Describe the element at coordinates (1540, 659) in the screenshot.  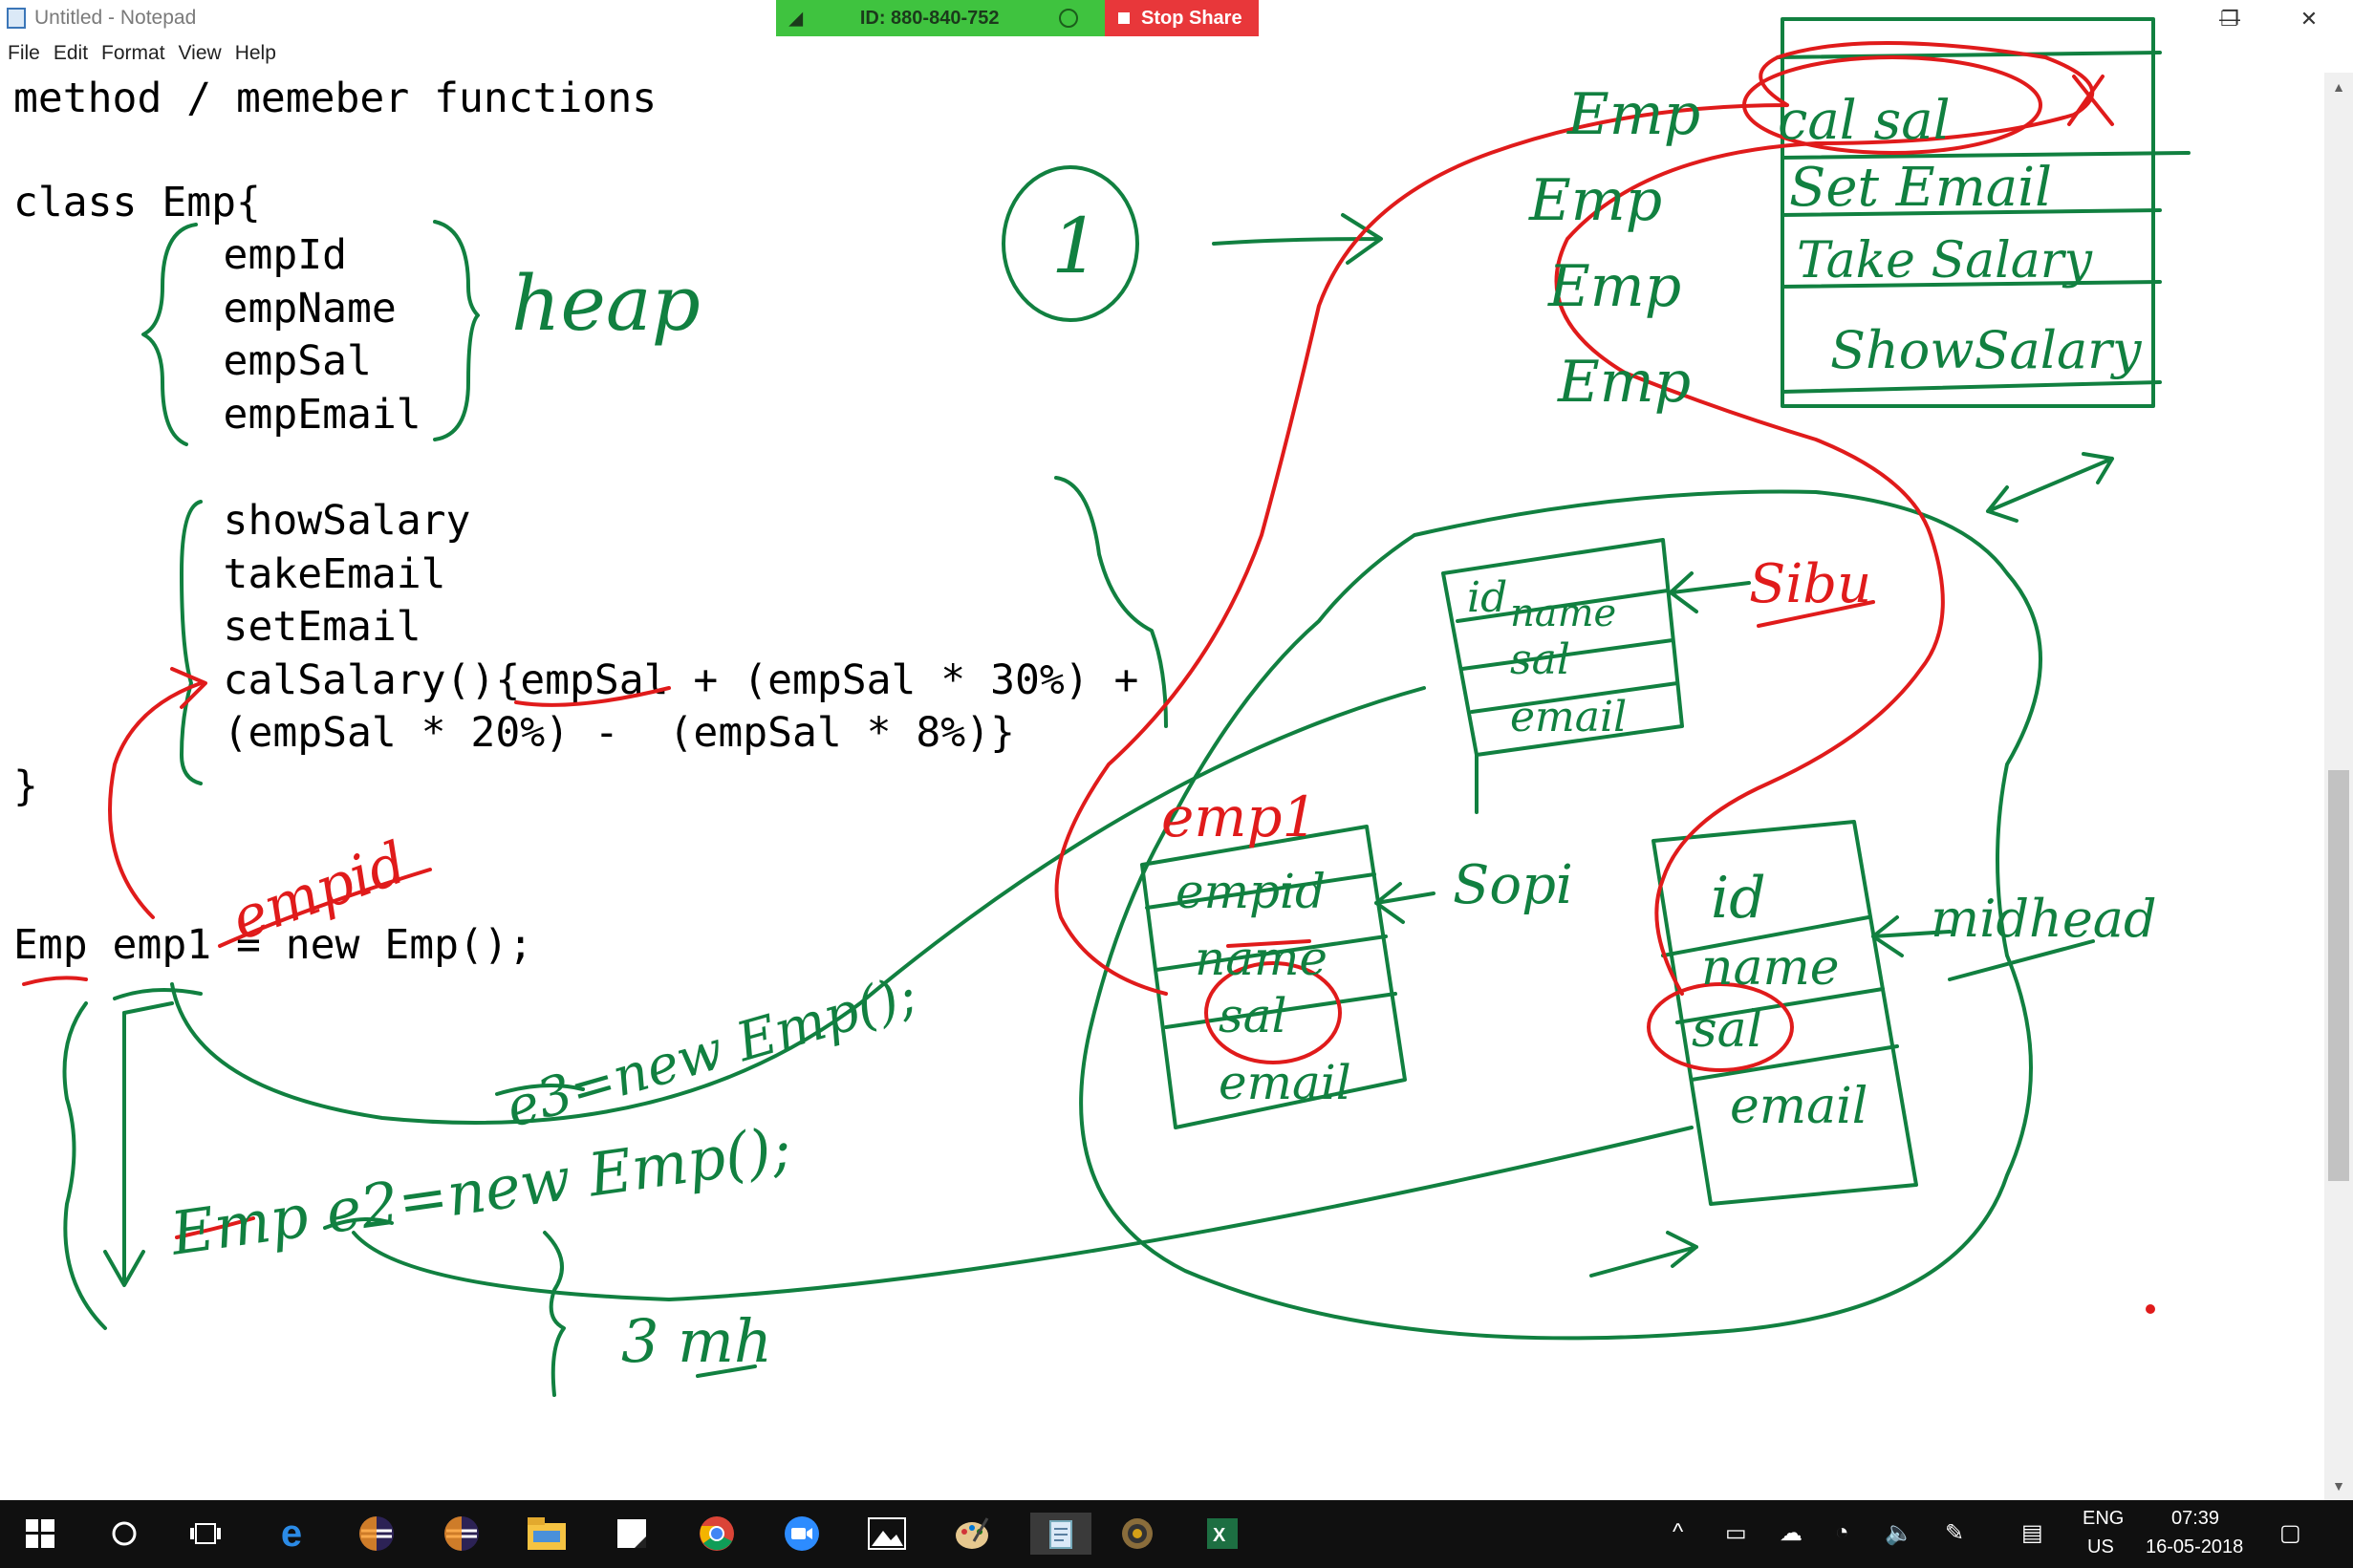
I see `object-1-field: sal` at that location.